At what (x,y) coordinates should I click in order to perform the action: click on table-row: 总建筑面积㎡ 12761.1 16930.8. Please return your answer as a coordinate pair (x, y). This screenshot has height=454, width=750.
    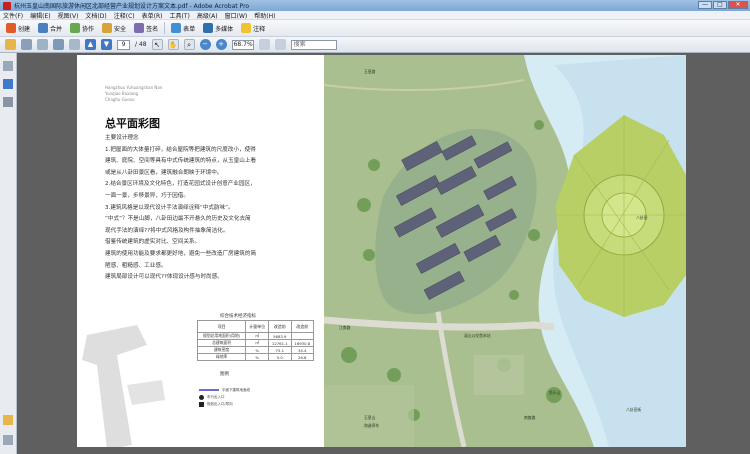
    Looking at the image, I should click on (255, 343).